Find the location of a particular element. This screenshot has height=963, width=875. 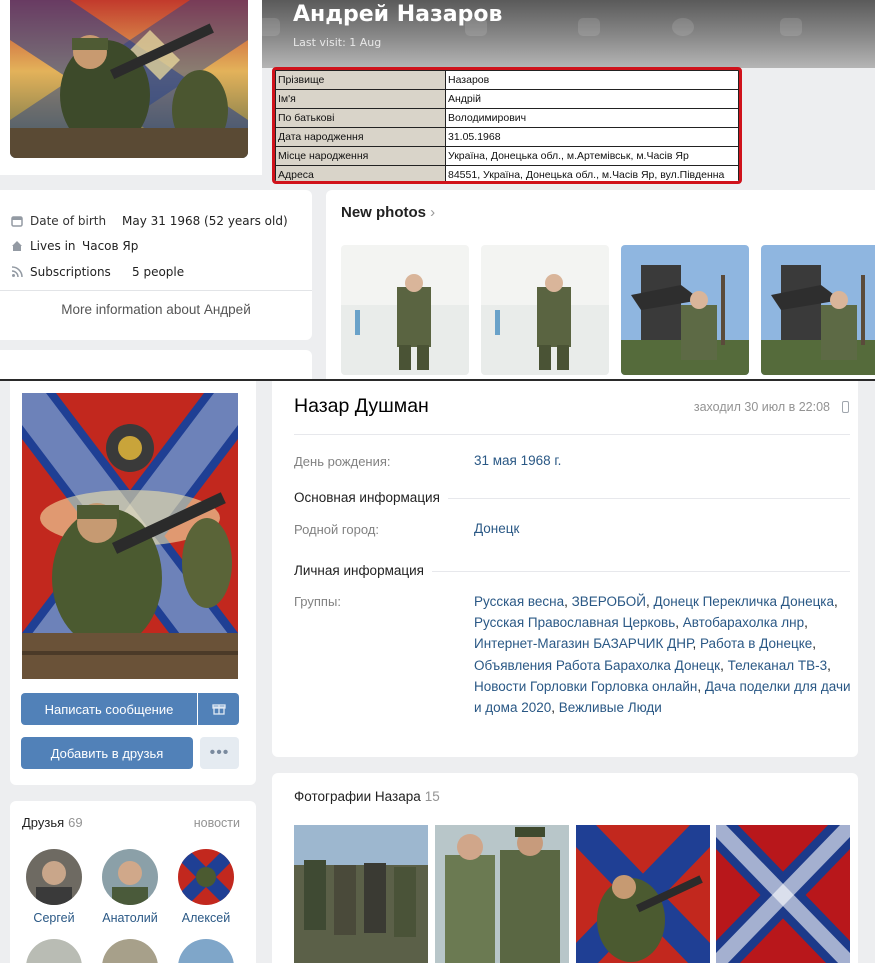

friends-card: Друзья 69 новости Сергей Анатолий Алексей is located at coordinates (133, 882).